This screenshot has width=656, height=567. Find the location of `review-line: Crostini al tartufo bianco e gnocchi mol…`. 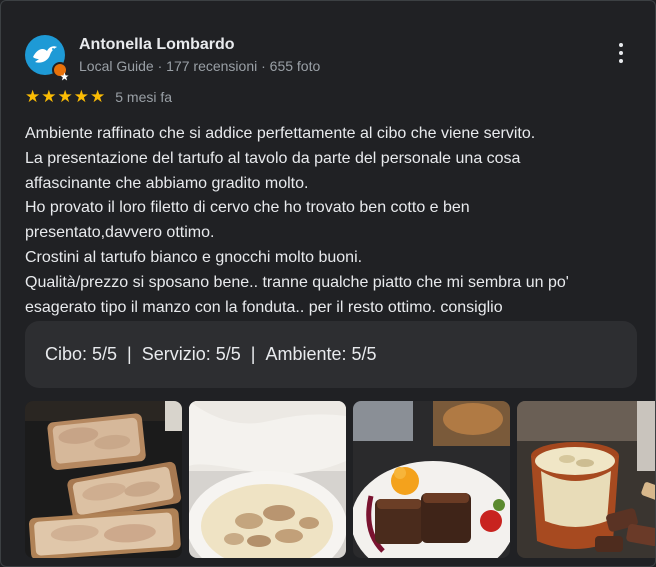

review-line: Crostini al tartufo bianco e gnocchi mol… is located at coordinates (194, 257).